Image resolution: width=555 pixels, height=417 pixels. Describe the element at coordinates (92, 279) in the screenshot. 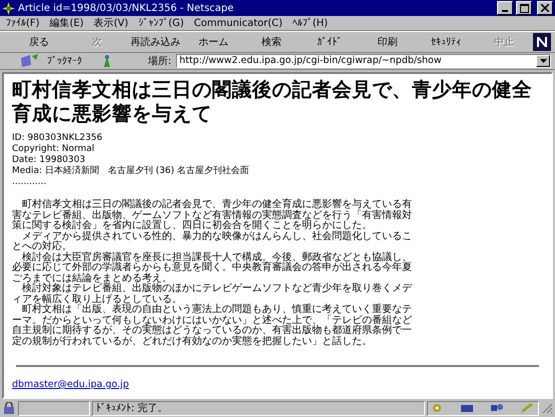

I see `article-text-line: ごろまでには結論をまとめる考え。` at that location.